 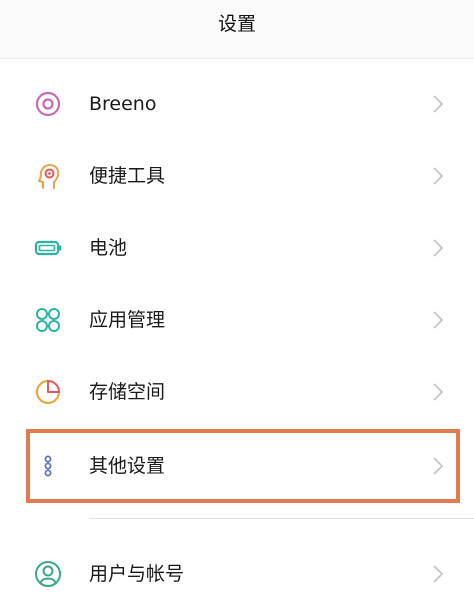 What do you see at coordinates (237, 248) in the screenshot?
I see `settings-item-battery: 电池` at bounding box center [237, 248].